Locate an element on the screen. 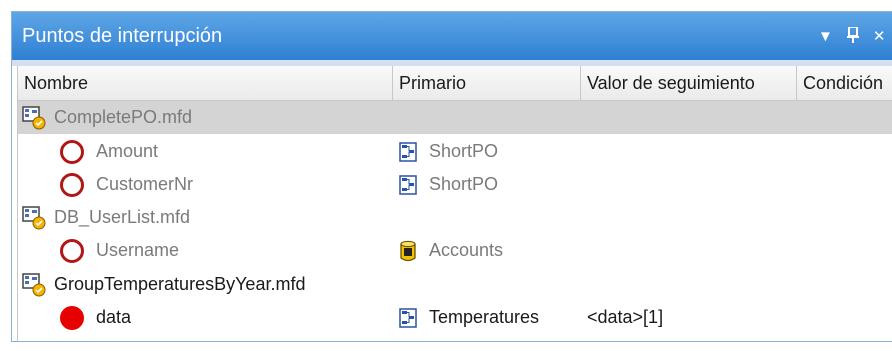 The height and width of the screenshot is (351, 892). row-name-cell: CompletePO.mfd is located at coordinates (107, 117).